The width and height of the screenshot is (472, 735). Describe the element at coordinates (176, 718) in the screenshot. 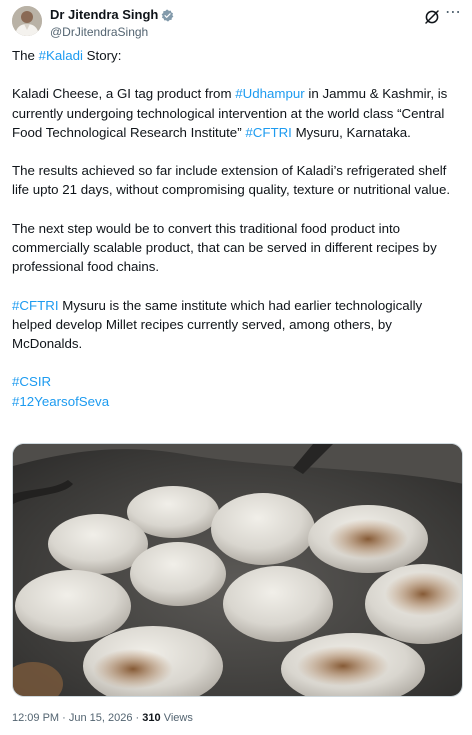

I see `views-label: Views` at that location.